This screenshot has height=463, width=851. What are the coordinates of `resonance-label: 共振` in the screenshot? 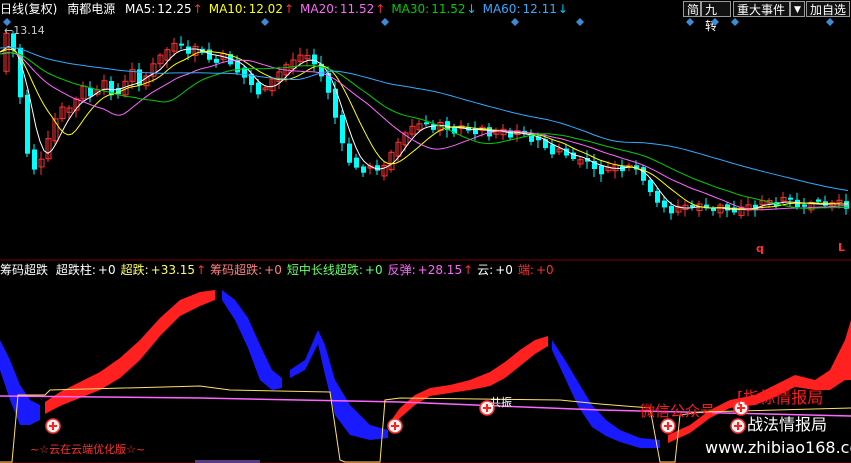 It's located at (501, 402).